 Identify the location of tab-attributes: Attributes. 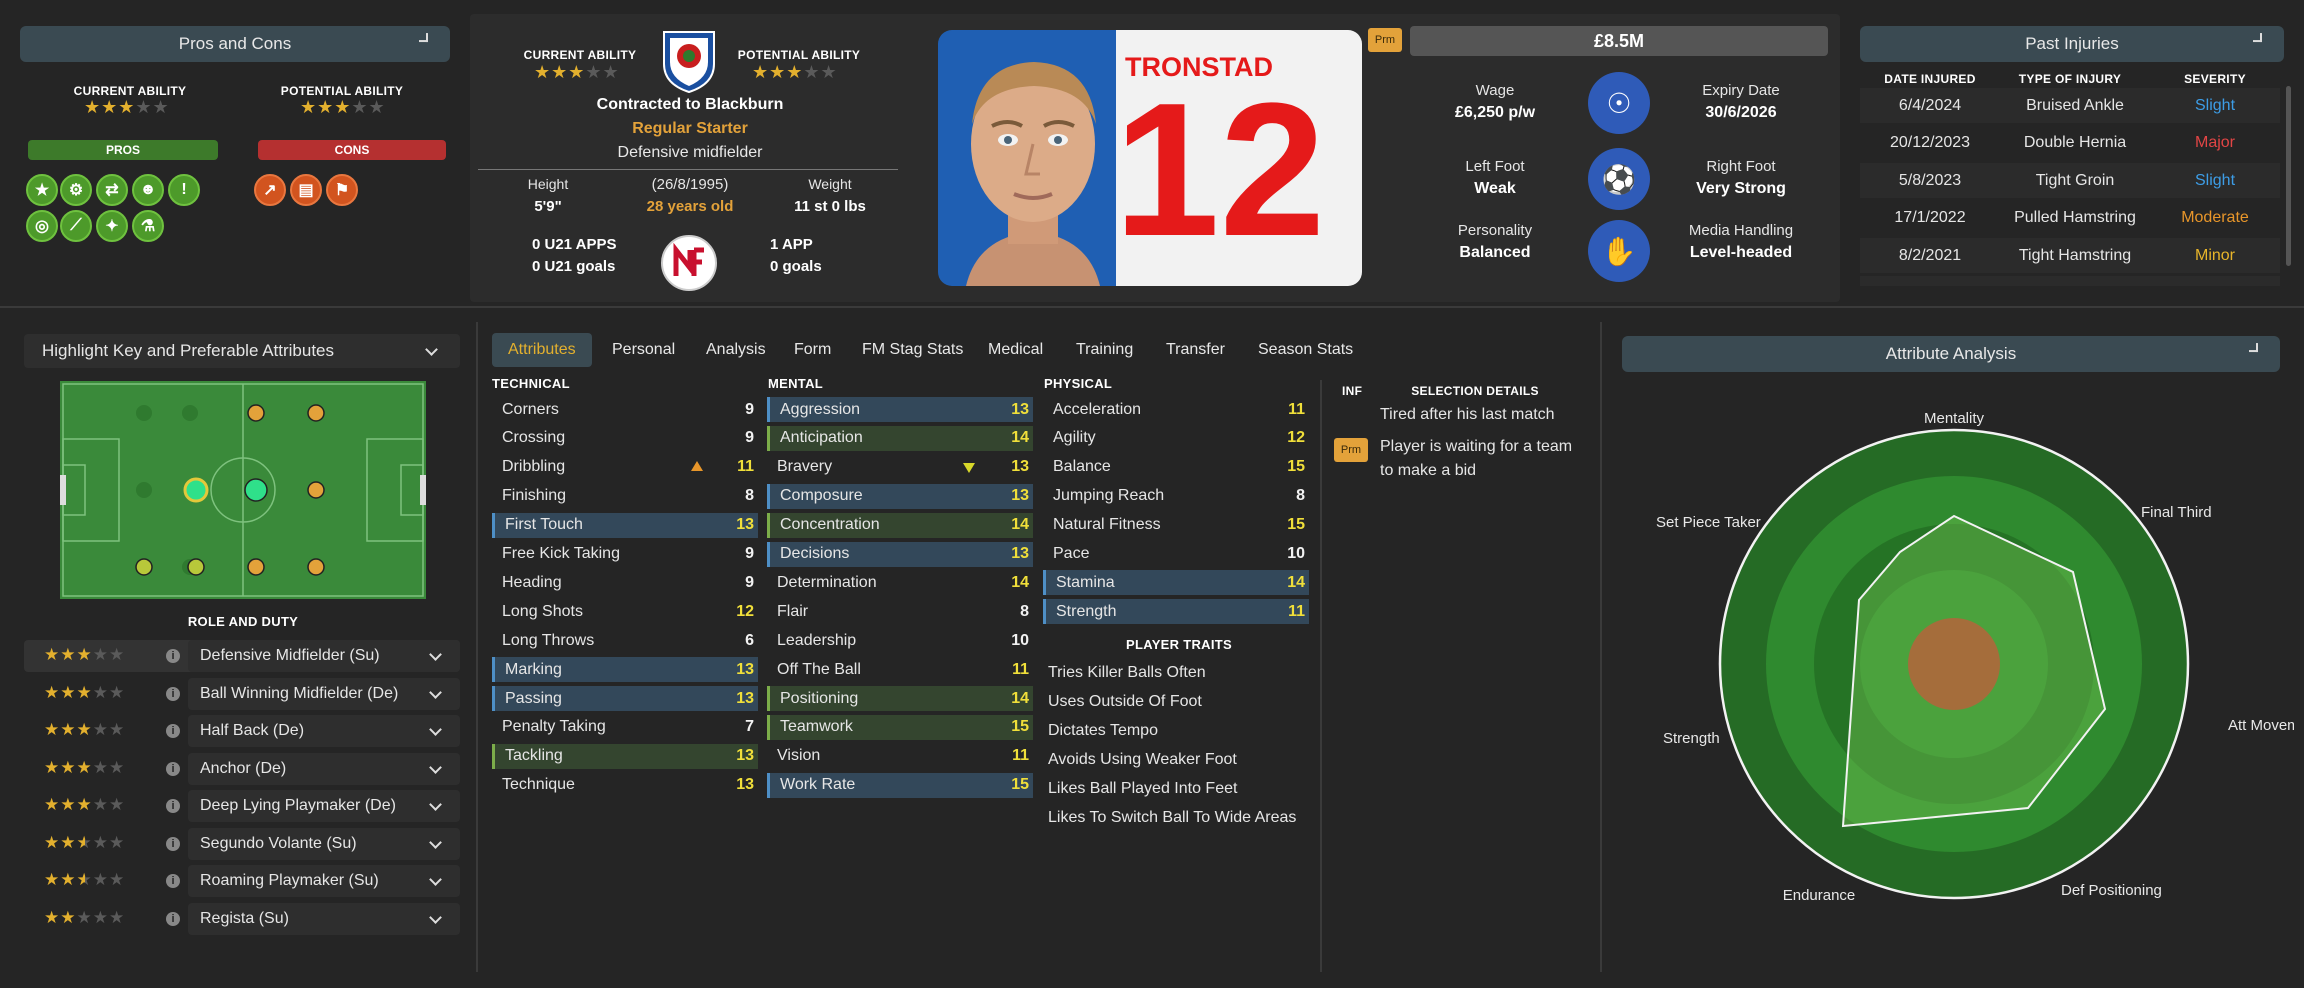
(542, 350).